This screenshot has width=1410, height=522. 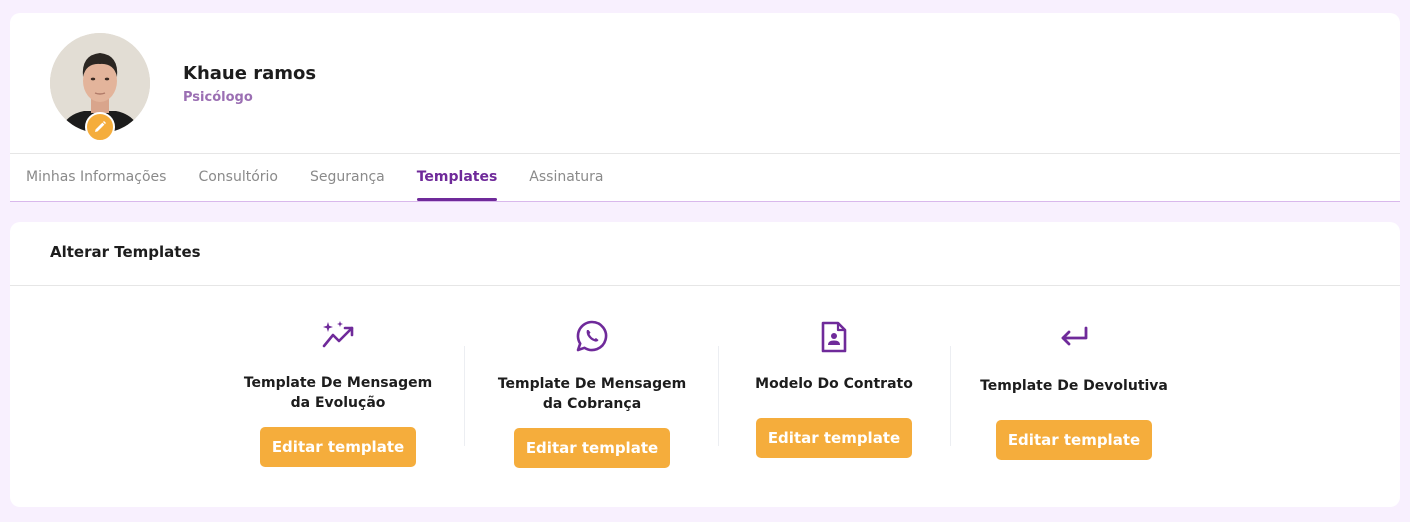 What do you see at coordinates (1074, 440) in the screenshot?
I see `edit-template-devolutiva-button: Editar template` at bounding box center [1074, 440].